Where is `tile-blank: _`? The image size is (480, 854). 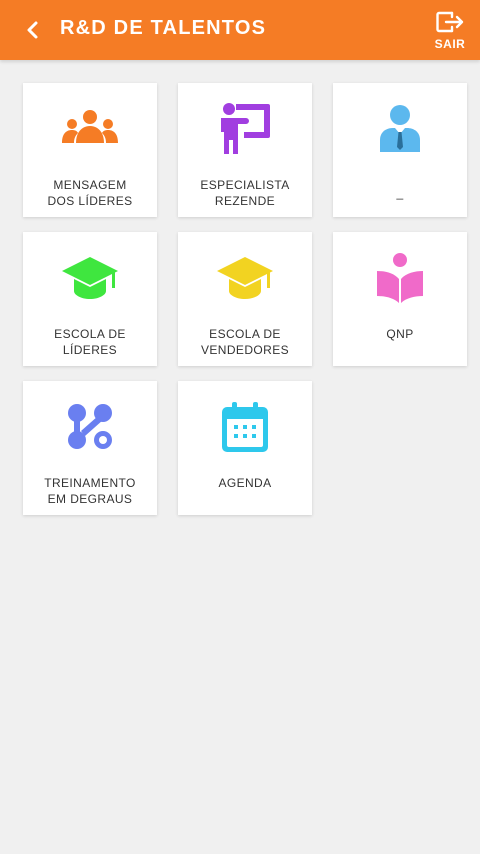
tile-blank: _ is located at coordinates (400, 150).